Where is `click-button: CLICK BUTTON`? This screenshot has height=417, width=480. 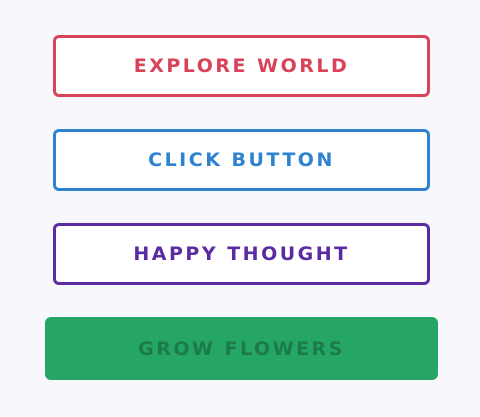 click-button: CLICK BUTTON is located at coordinates (241, 160).